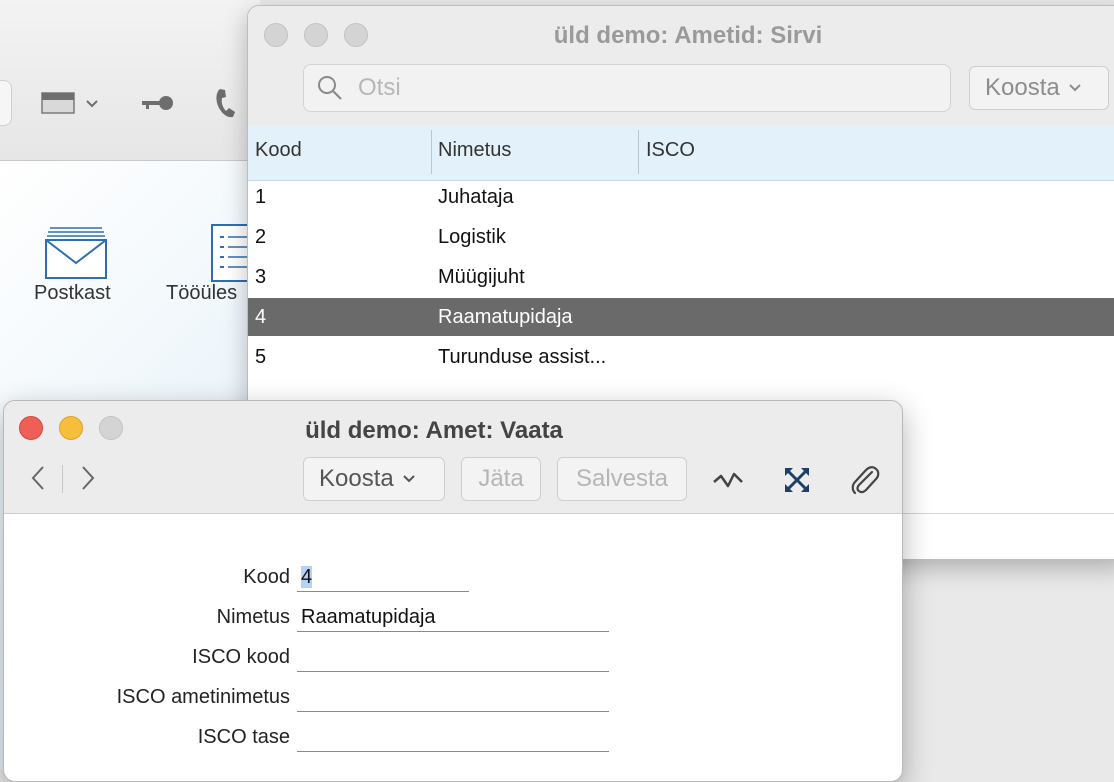 This screenshot has height=782, width=1114. I want to click on browse-titlebar: üld demo: Ametid: Sirvi Otsi Koosta, so click(681, 66).